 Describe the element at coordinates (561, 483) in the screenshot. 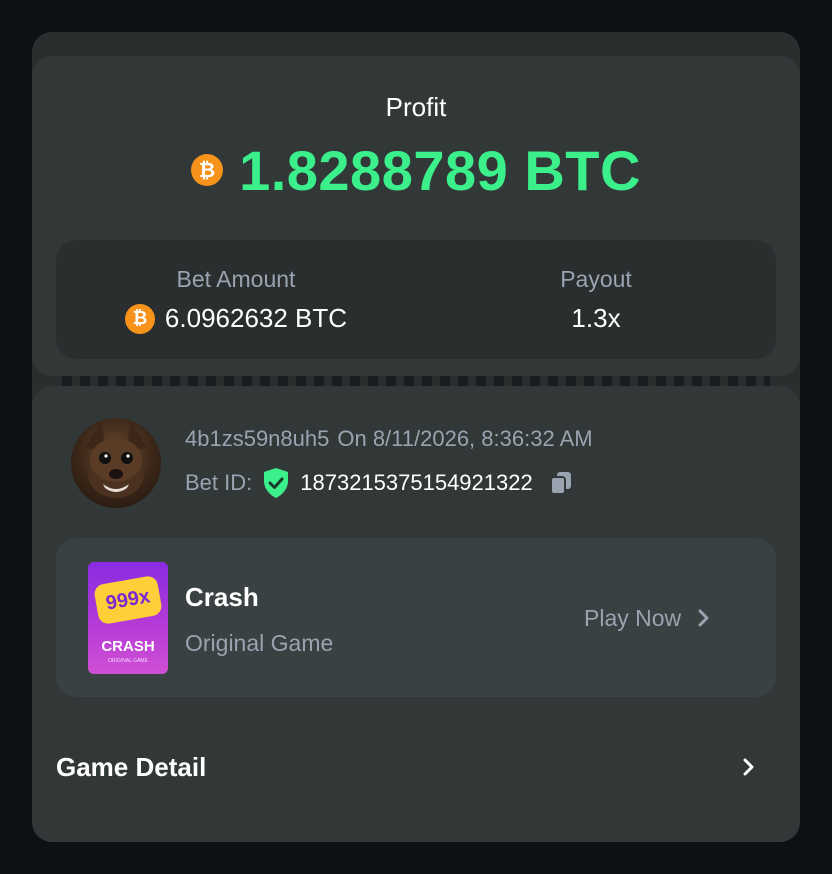

I see `copy-icon` at that location.